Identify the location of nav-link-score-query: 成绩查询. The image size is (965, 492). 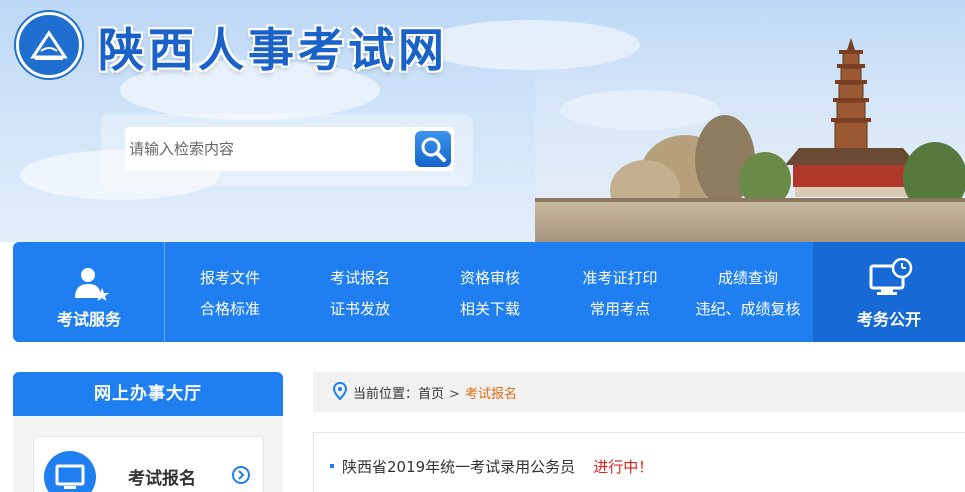
(748, 277).